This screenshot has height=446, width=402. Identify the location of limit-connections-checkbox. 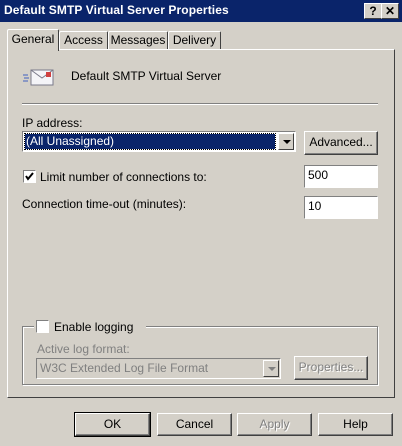
(29, 176).